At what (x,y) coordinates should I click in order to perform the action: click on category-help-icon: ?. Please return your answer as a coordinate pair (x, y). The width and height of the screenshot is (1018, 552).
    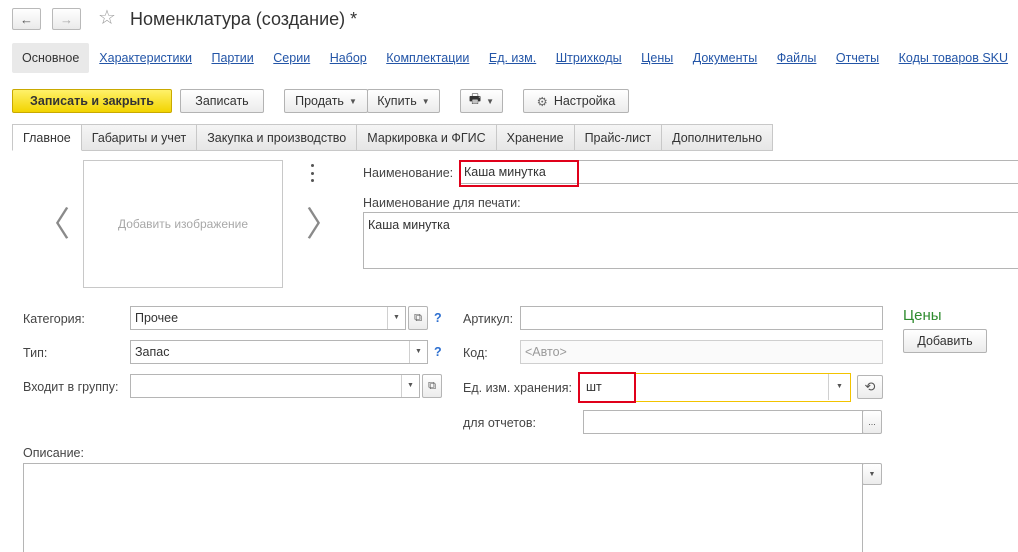
    Looking at the image, I should click on (438, 318).